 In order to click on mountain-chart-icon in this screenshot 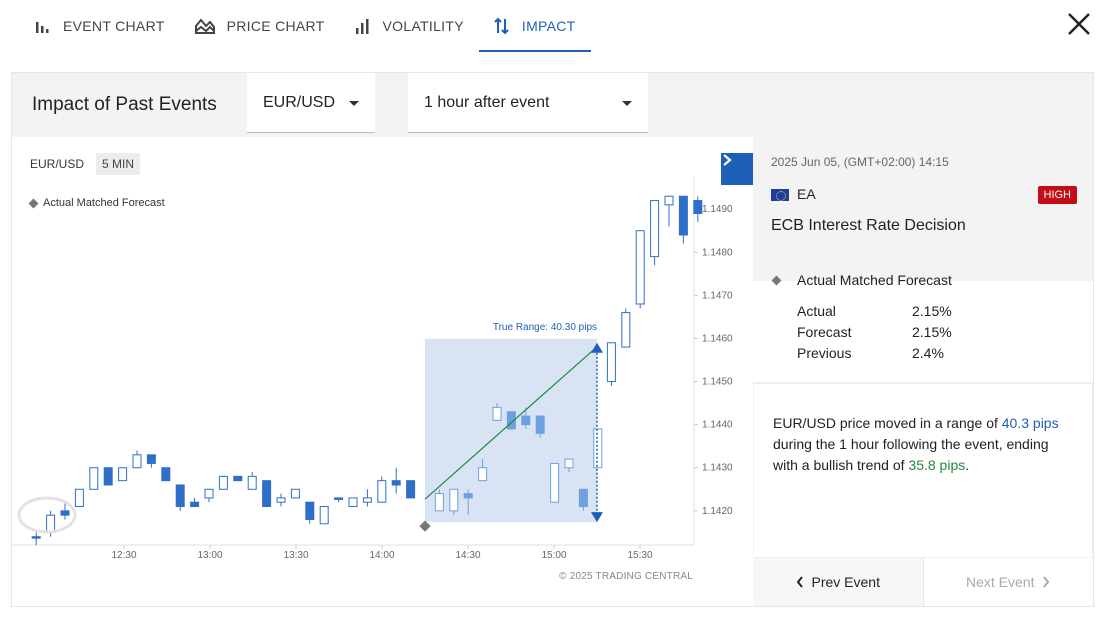, I will do `click(204, 26)`.